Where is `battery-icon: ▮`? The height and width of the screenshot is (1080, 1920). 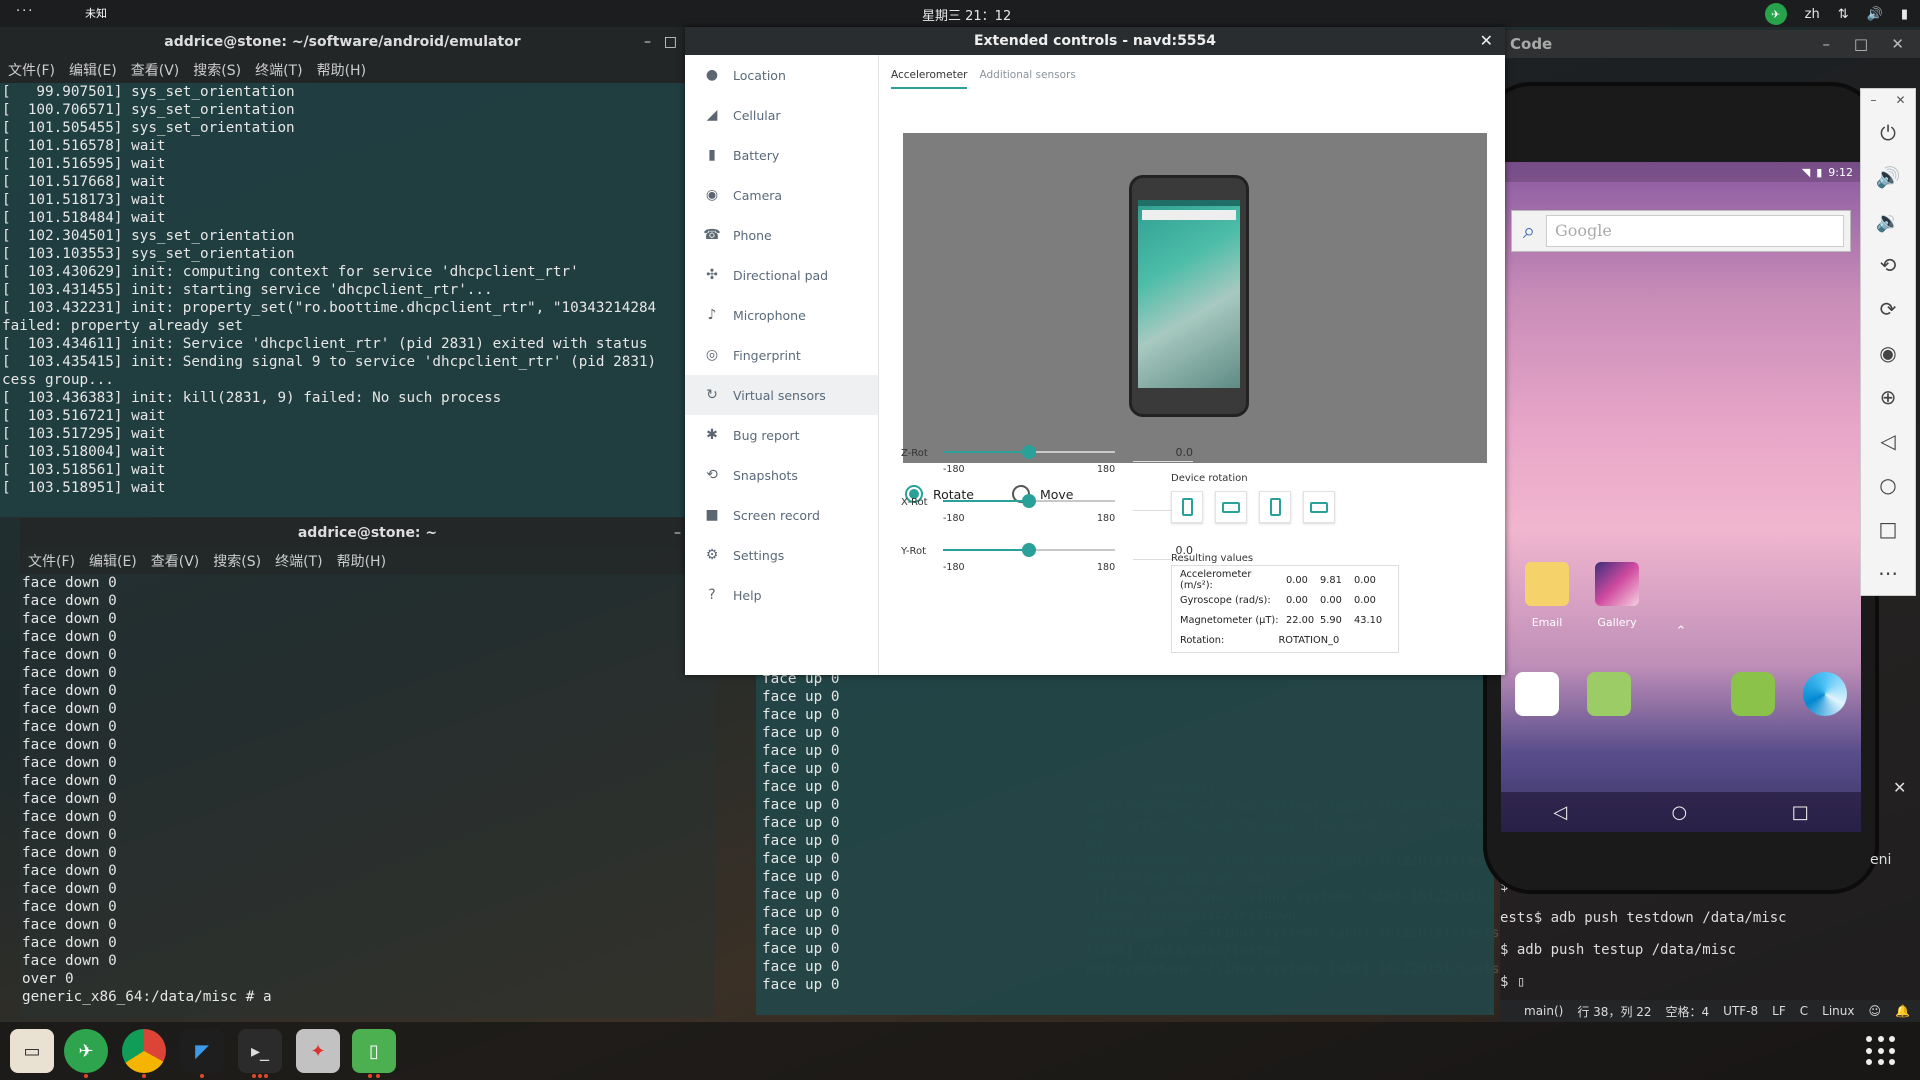 battery-icon: ▮ is located at coordinates (1904, 14).